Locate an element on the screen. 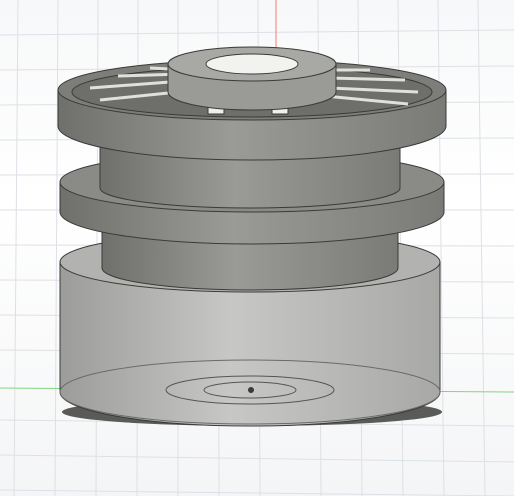 The image size is (514, 496). center-bore is located at coordinates (252, 64).